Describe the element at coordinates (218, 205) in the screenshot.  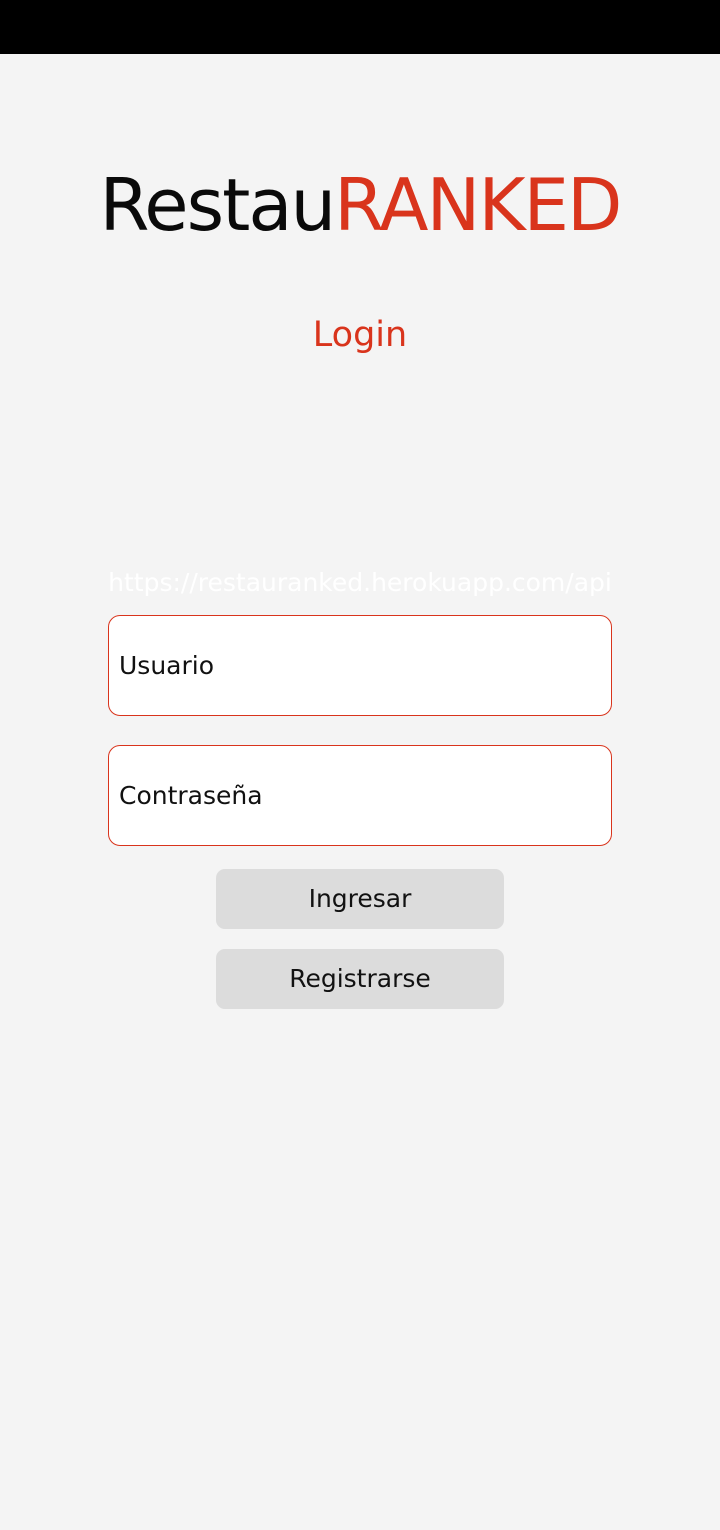
I see `logo-text-restau: Restau` at that location.